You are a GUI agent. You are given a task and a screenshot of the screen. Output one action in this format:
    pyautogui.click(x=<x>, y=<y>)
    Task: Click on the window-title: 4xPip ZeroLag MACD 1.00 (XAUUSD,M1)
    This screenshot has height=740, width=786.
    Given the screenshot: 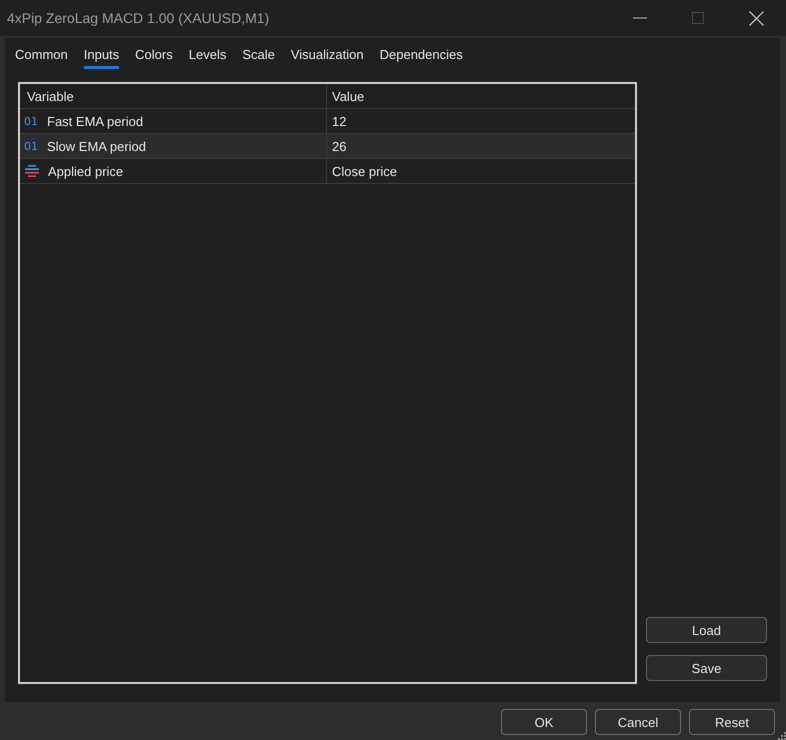 What is the action you would take?
    pyautogui.click(x=138, y=18)
    